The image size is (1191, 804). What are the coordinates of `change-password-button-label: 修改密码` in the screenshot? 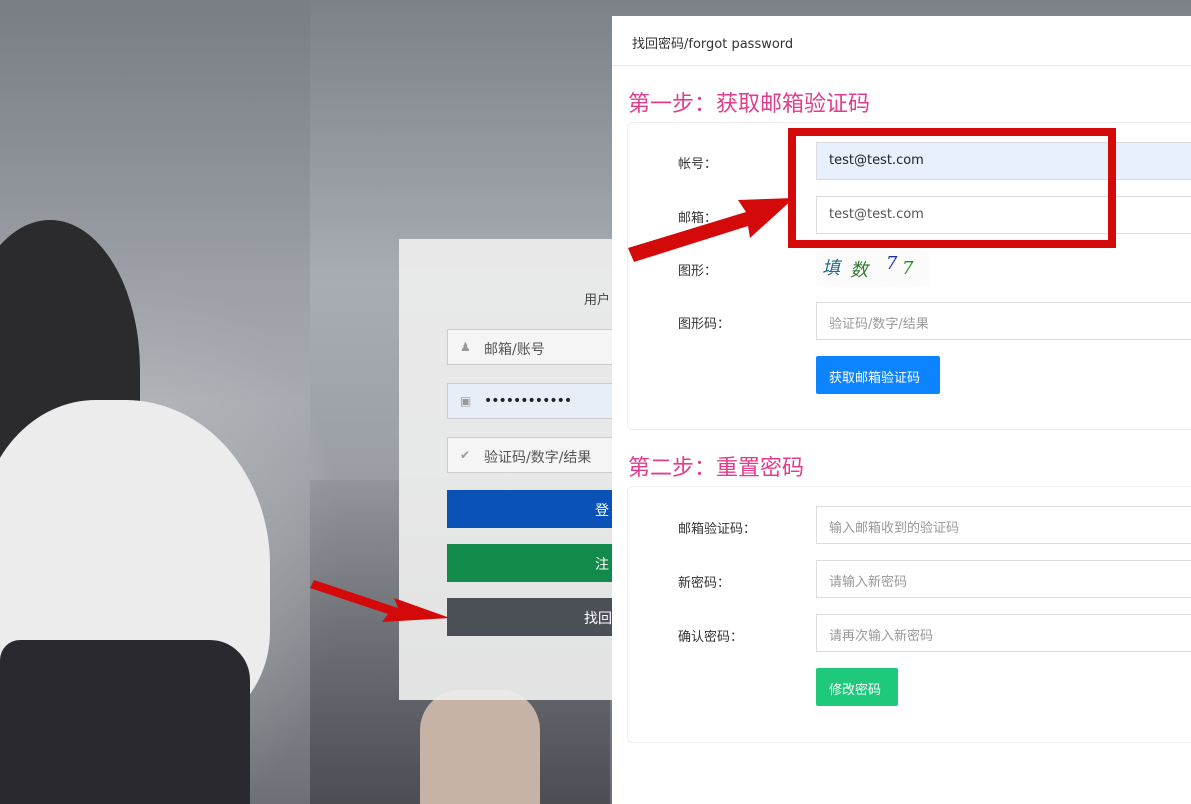 It's located at (855, 690).